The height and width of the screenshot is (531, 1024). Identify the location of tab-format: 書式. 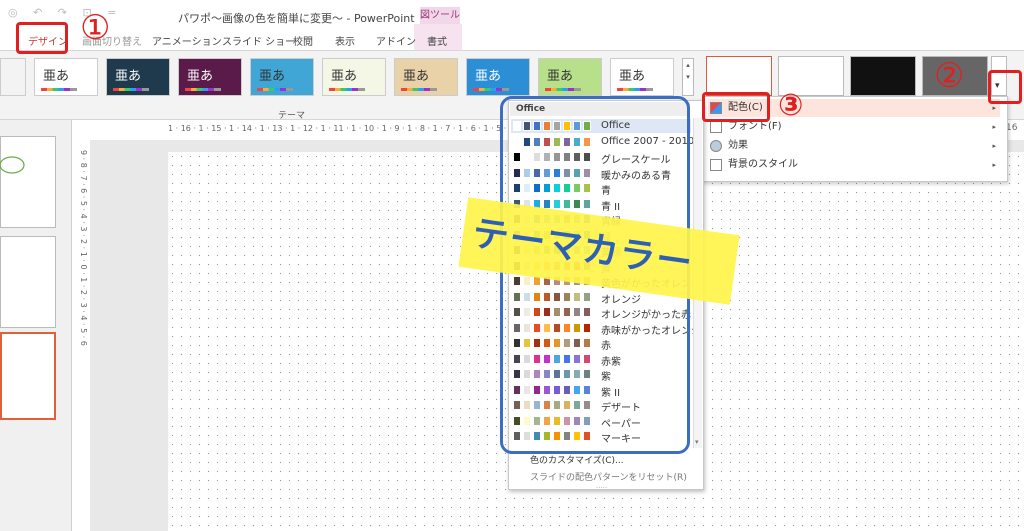
(437, 40).